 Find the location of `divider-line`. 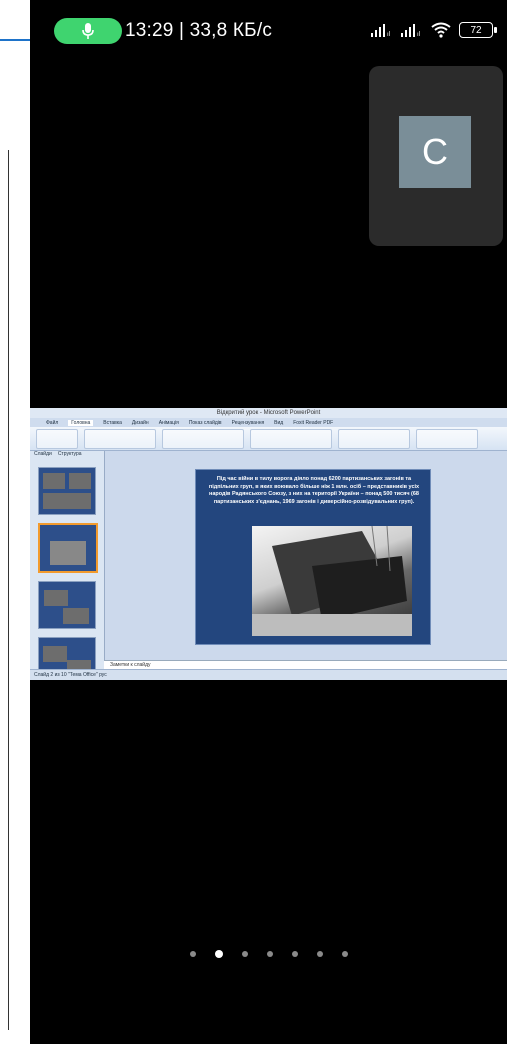

divider-line is located at coordinates (8, 590).